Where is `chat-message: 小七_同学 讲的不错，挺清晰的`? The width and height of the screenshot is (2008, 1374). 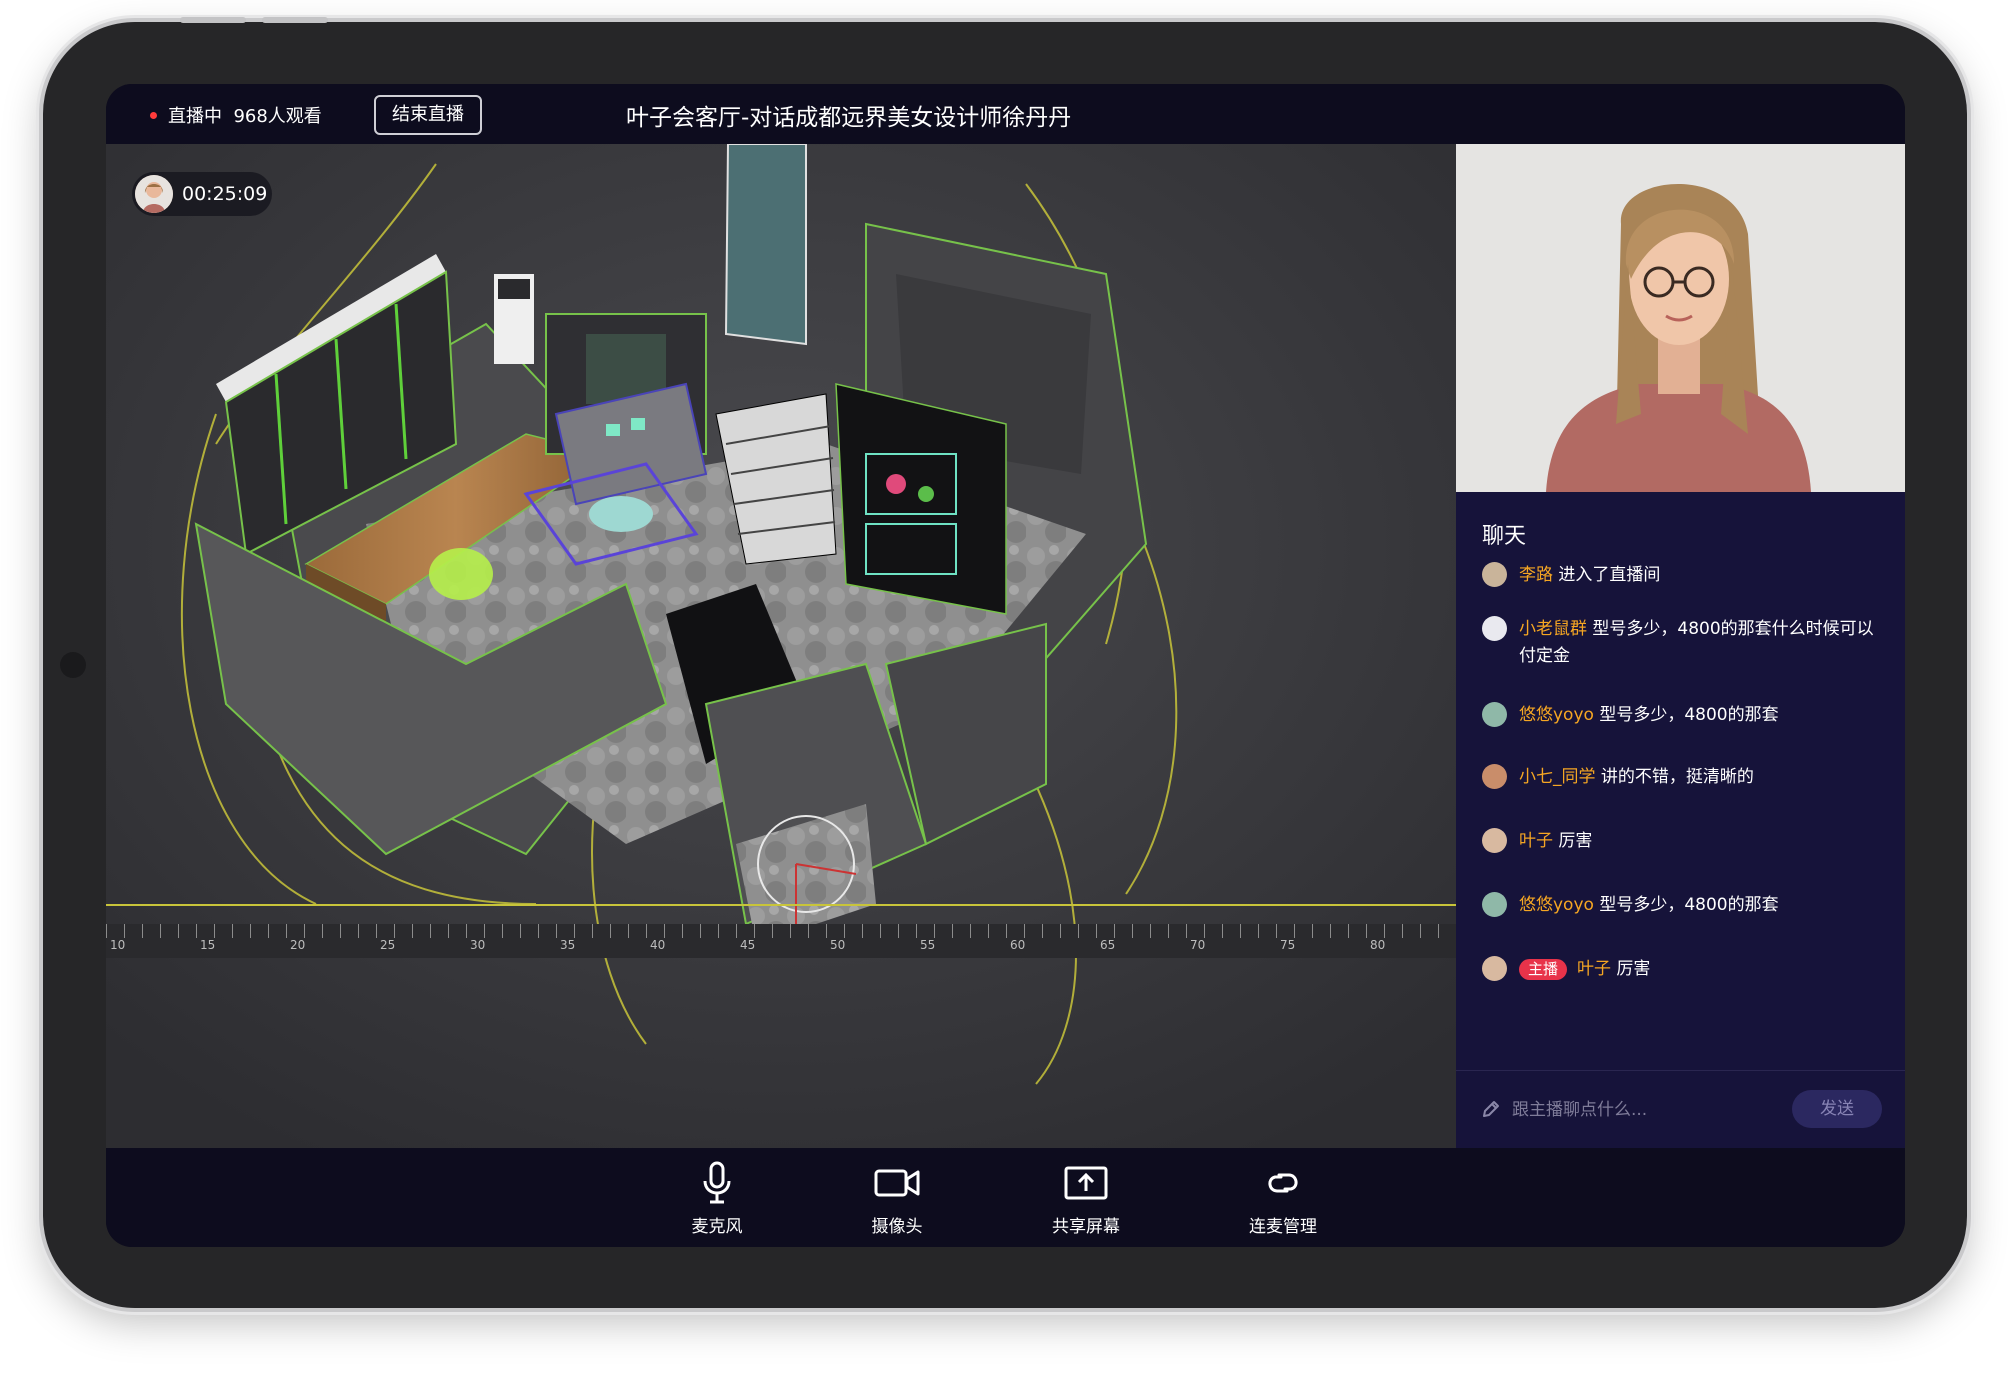 chat-message: 小七_同学 讲的不错，挺清晰的 is located at coordinates (1682, 777).